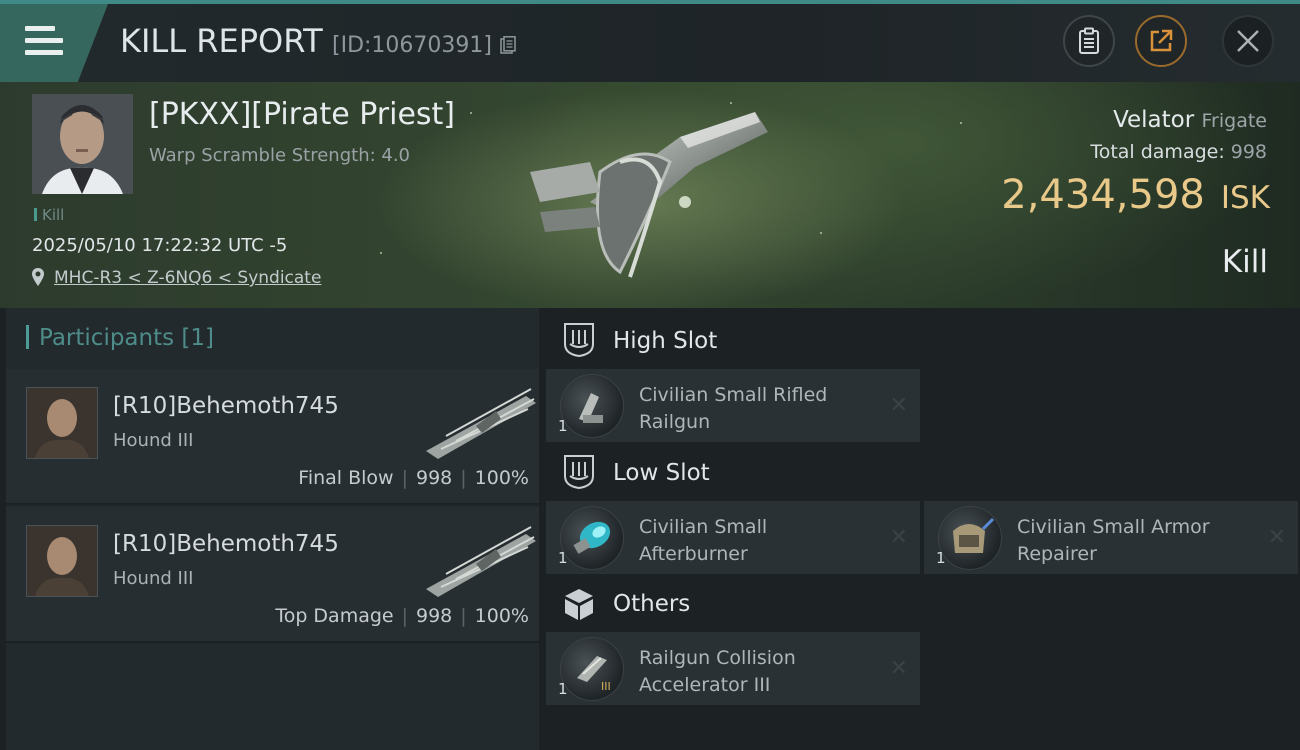  What do you see at coordinates (652, 604) in the screenshot?
I see `others-heading: Others` at bounding box center [652, 604].